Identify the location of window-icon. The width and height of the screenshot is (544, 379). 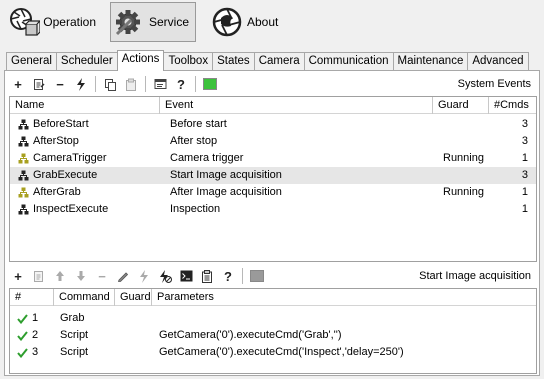
(160, 84).